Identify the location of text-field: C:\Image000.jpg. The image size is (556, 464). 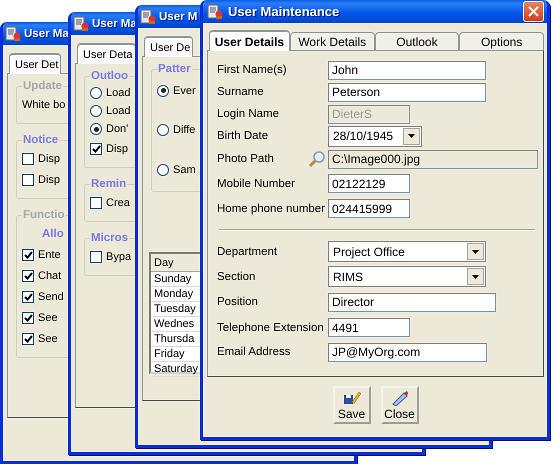
(433, 159).